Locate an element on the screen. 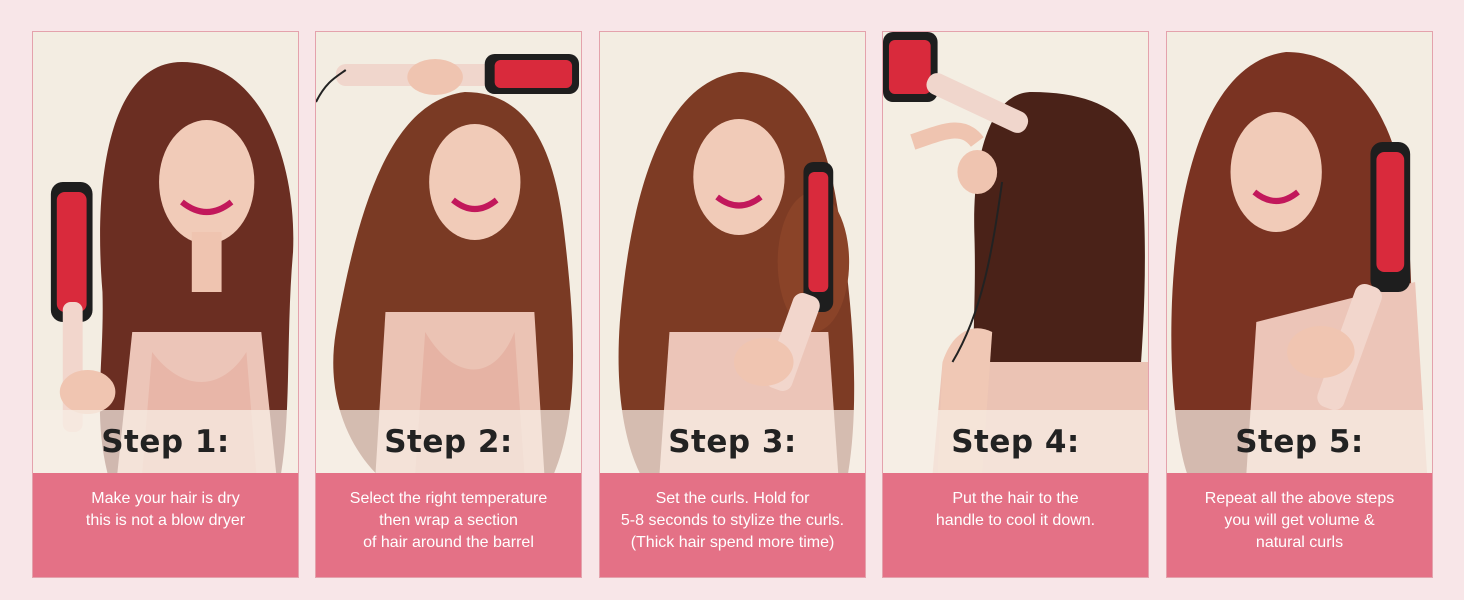 This screenshot has width=1464, height=600. step-2-line-3: of hair around the barrel is located at coordinates (448, 542).